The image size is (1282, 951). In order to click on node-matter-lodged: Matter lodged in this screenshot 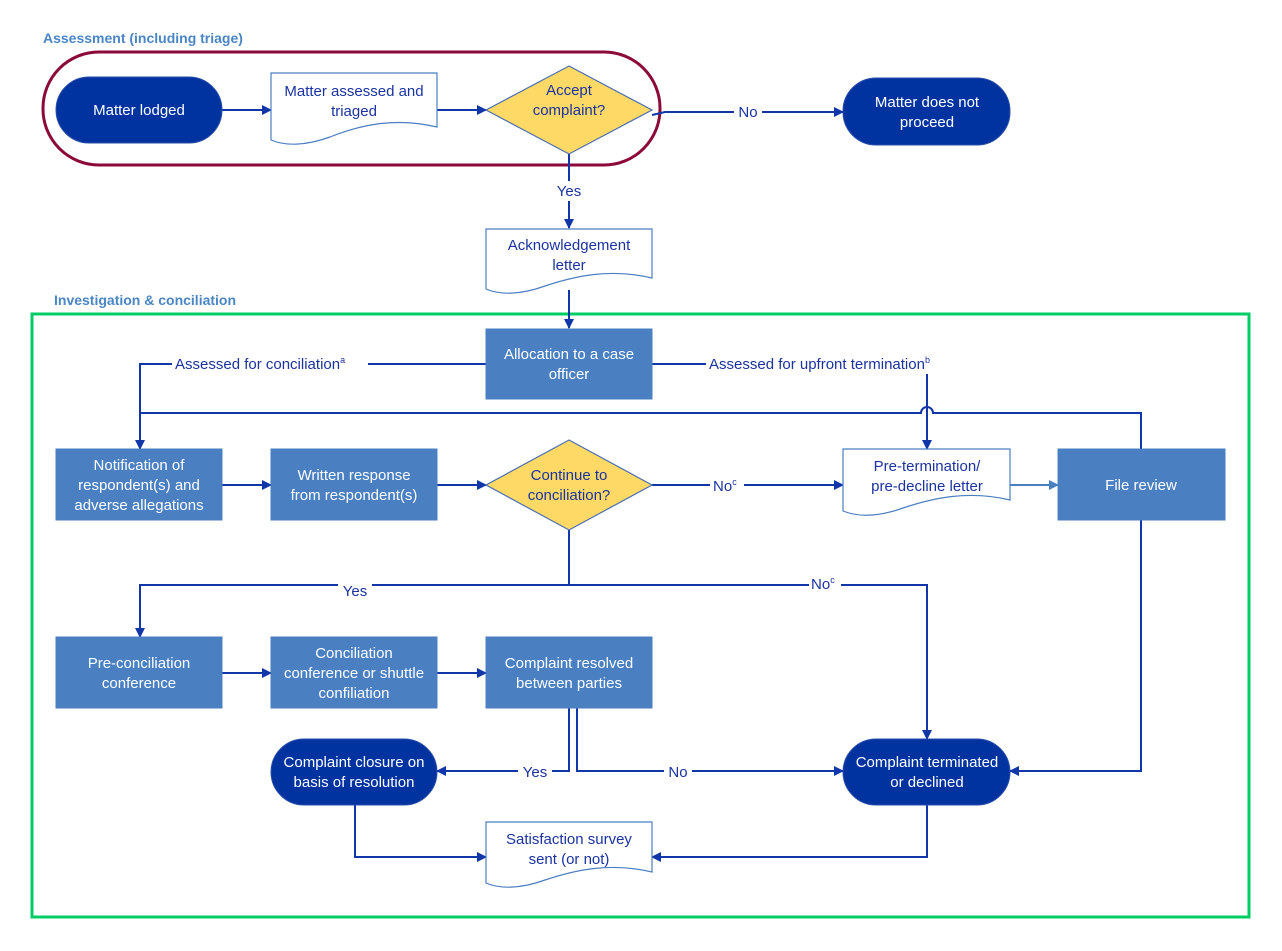, I will do `click(139, 110)`.